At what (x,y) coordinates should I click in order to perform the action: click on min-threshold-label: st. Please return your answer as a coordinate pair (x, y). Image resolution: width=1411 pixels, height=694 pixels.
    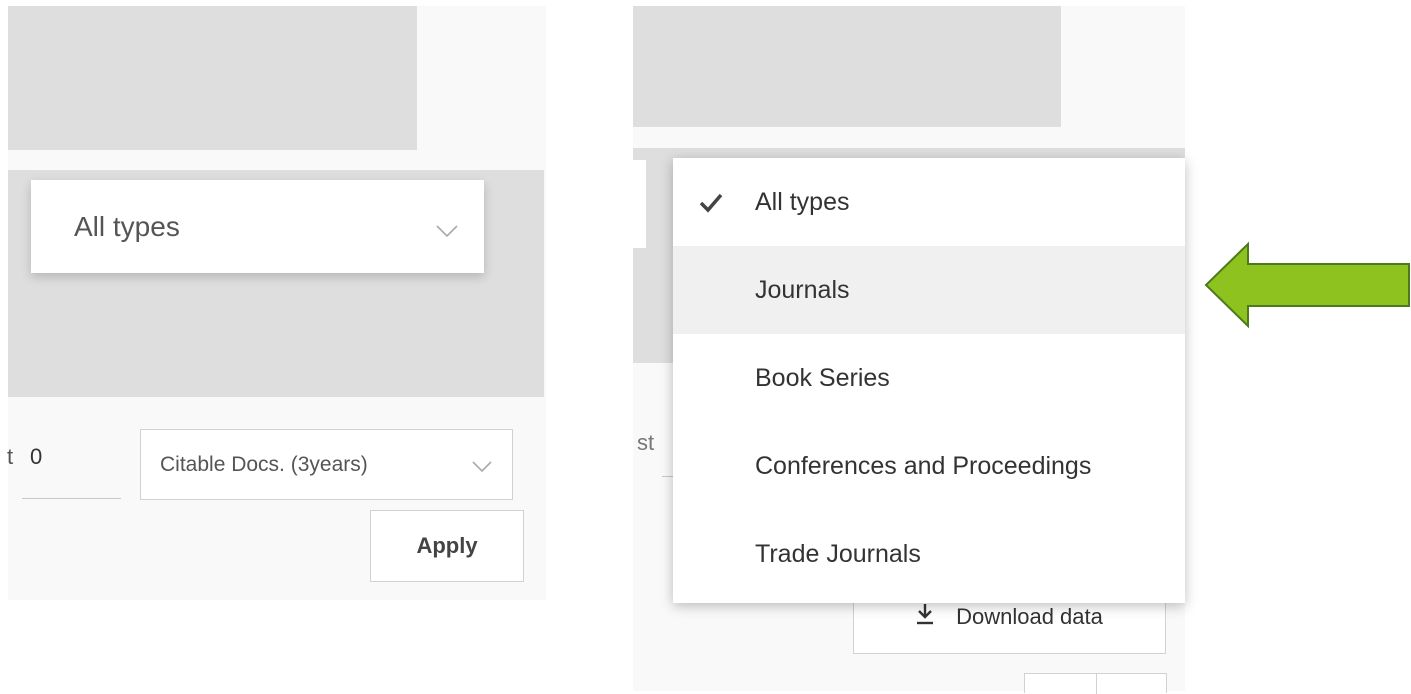
    Looking at the image, I should click on (646, 442).